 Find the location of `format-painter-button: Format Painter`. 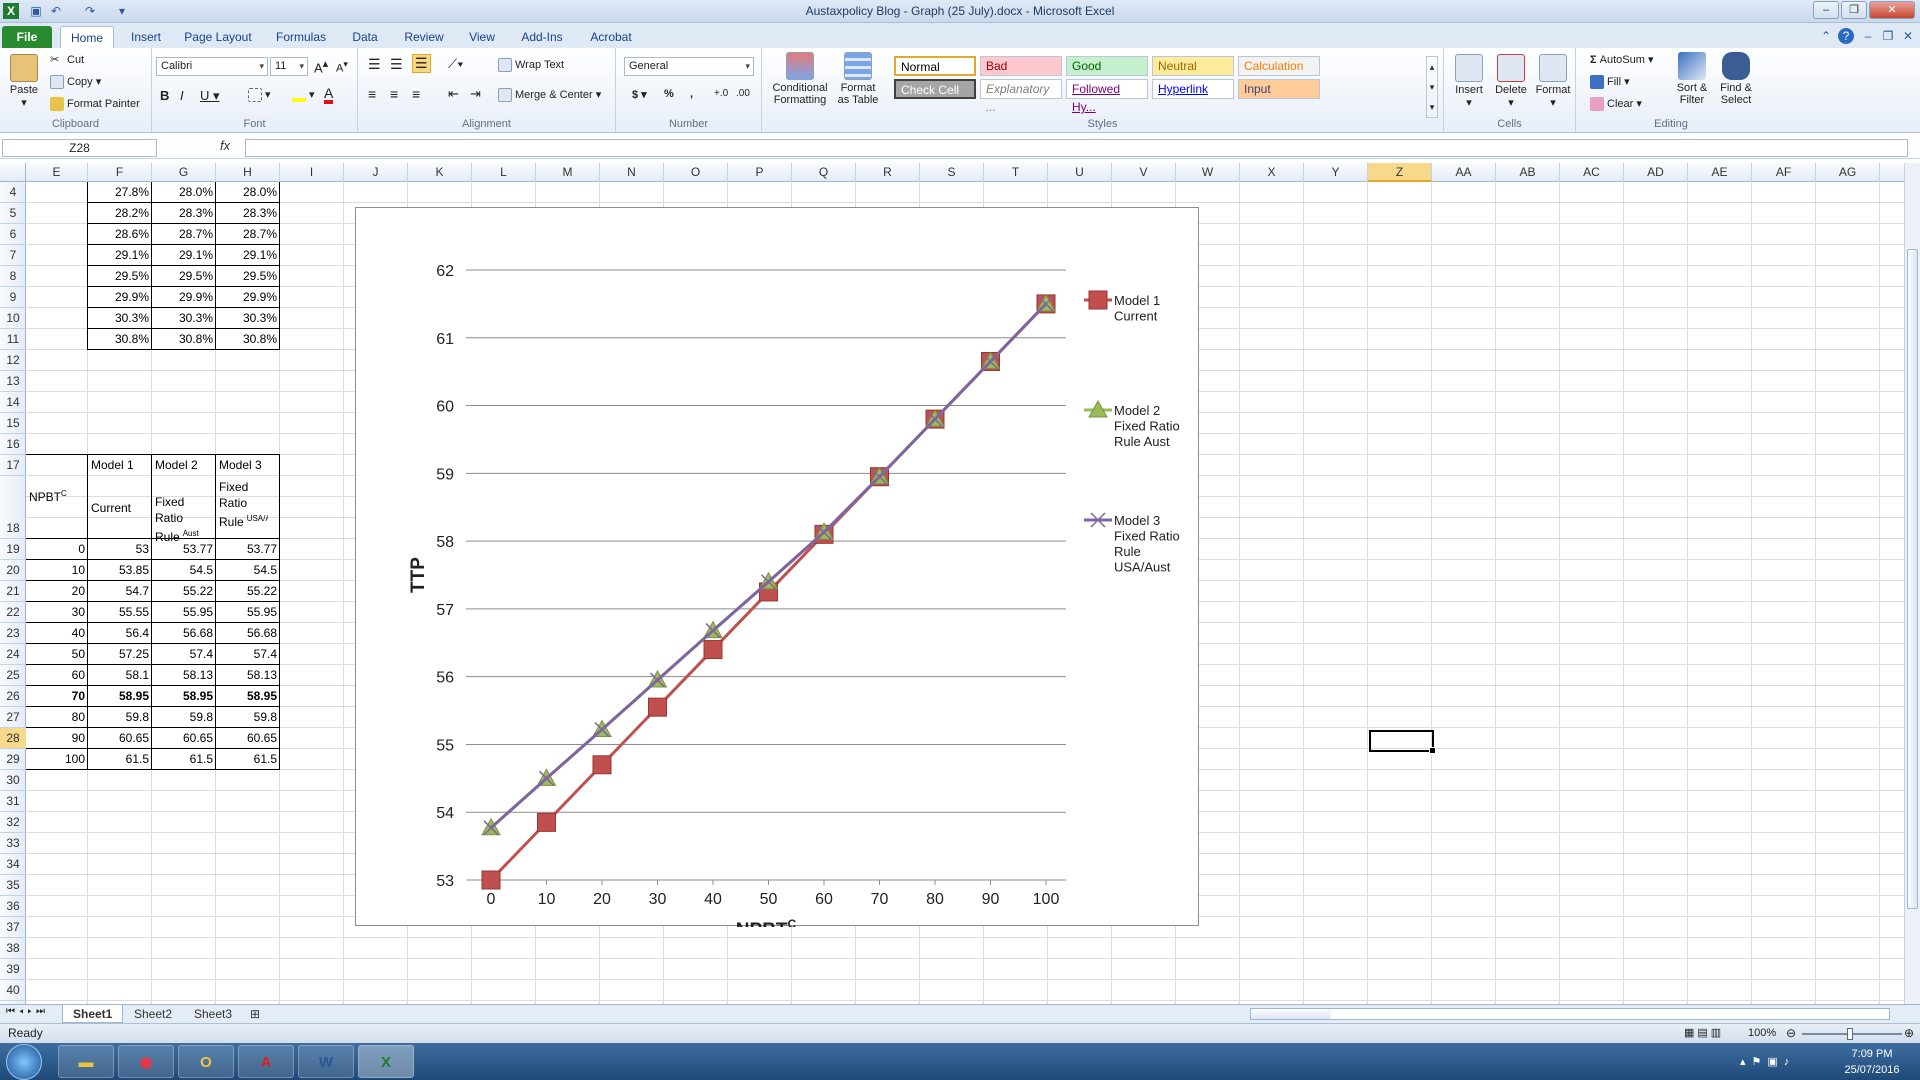

format-painter-button: Format Painter is located at coordinates (95, 104).